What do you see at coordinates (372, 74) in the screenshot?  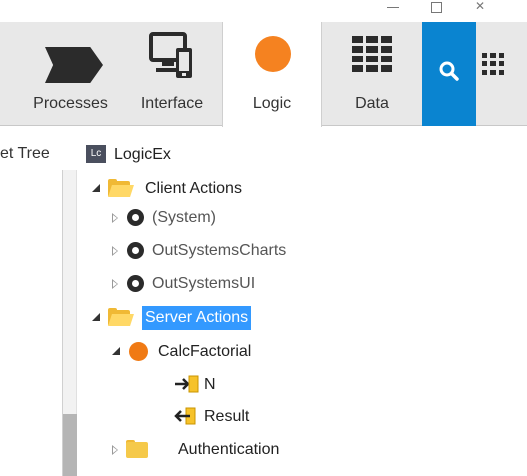 I see `tab-data: Data` at bounding box center [372, 74].